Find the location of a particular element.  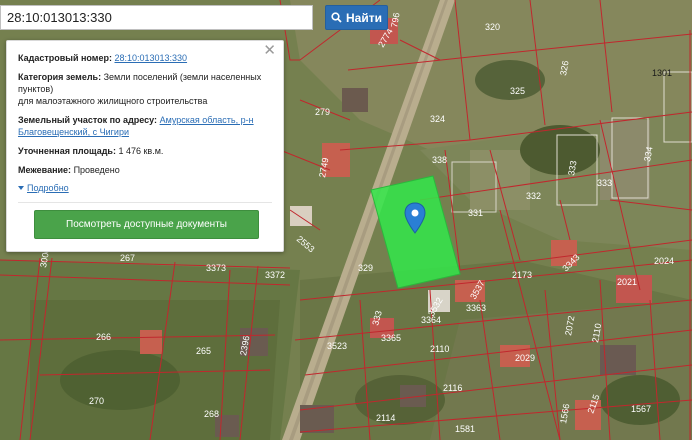

parcel-number-label: 333 is located at coordinates (604, 183).